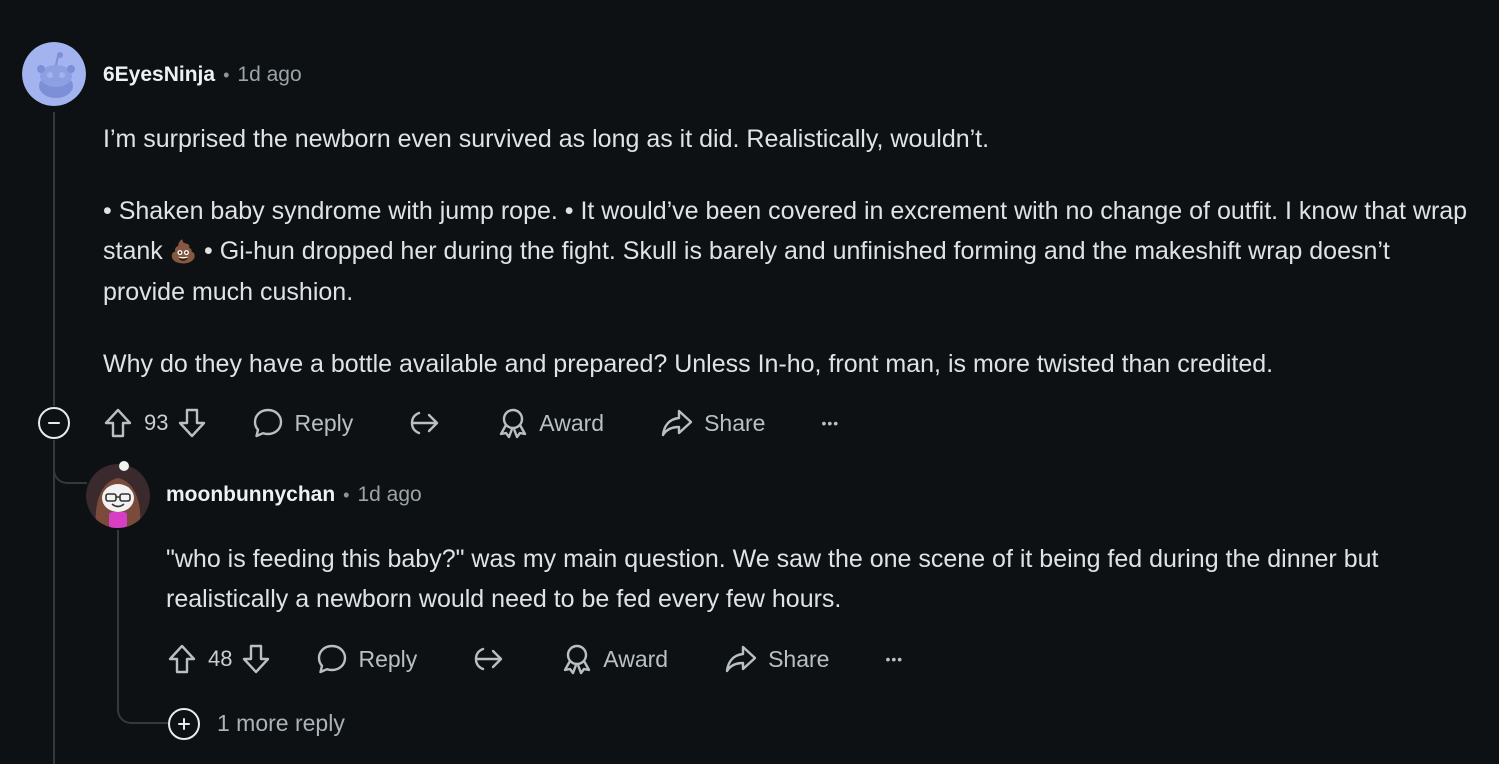  What do you see at coordinates (183, 251) in the screenshot?
I see `poop-emoji: 💩` at bounding box center [183, 251].